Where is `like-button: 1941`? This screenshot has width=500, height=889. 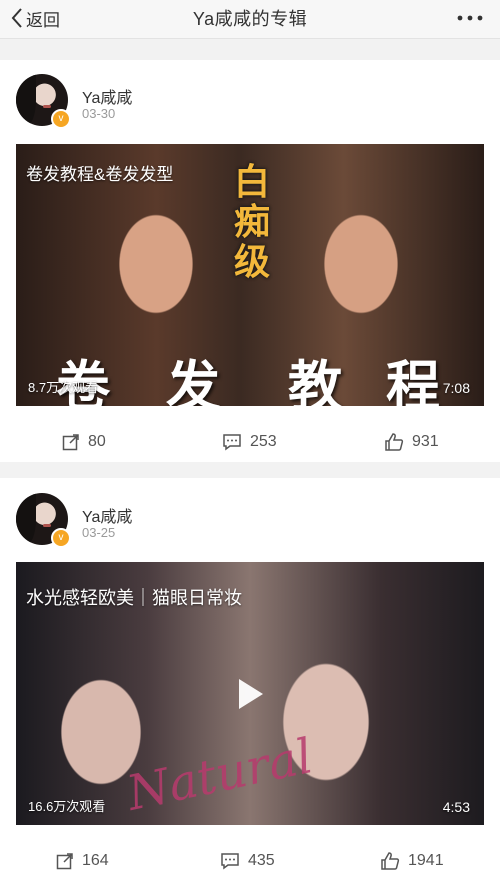
like-button: 1941 is located at coordinates (412, 861).